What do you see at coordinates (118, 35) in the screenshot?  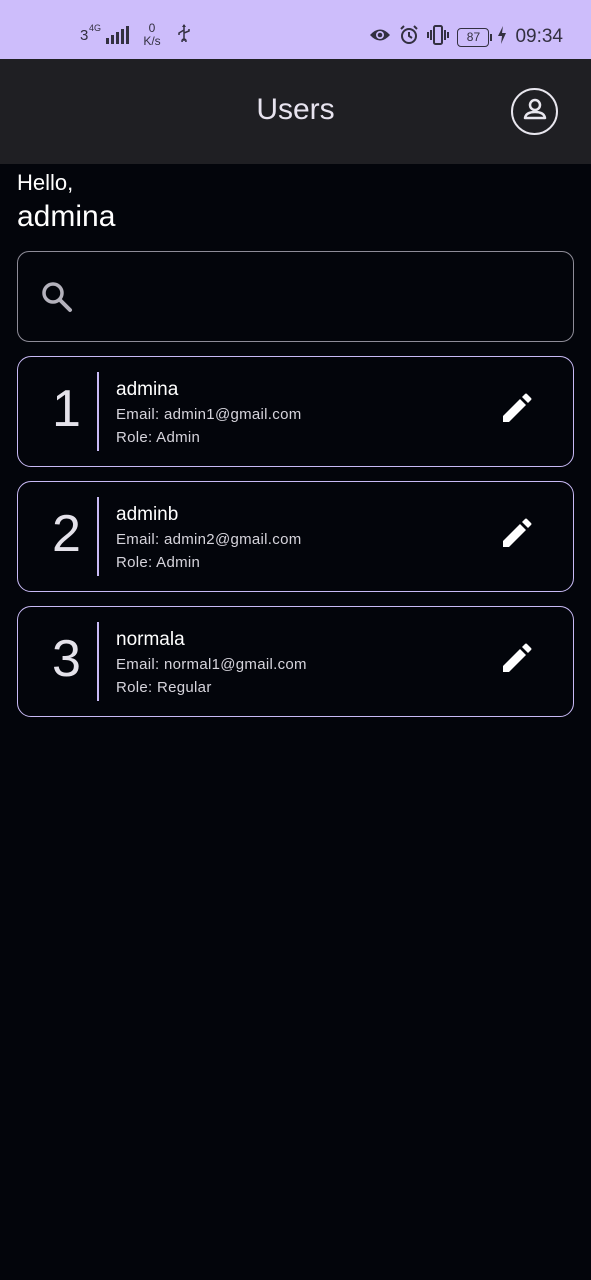 I see `signal-icon` at bounding box center [118, 35].